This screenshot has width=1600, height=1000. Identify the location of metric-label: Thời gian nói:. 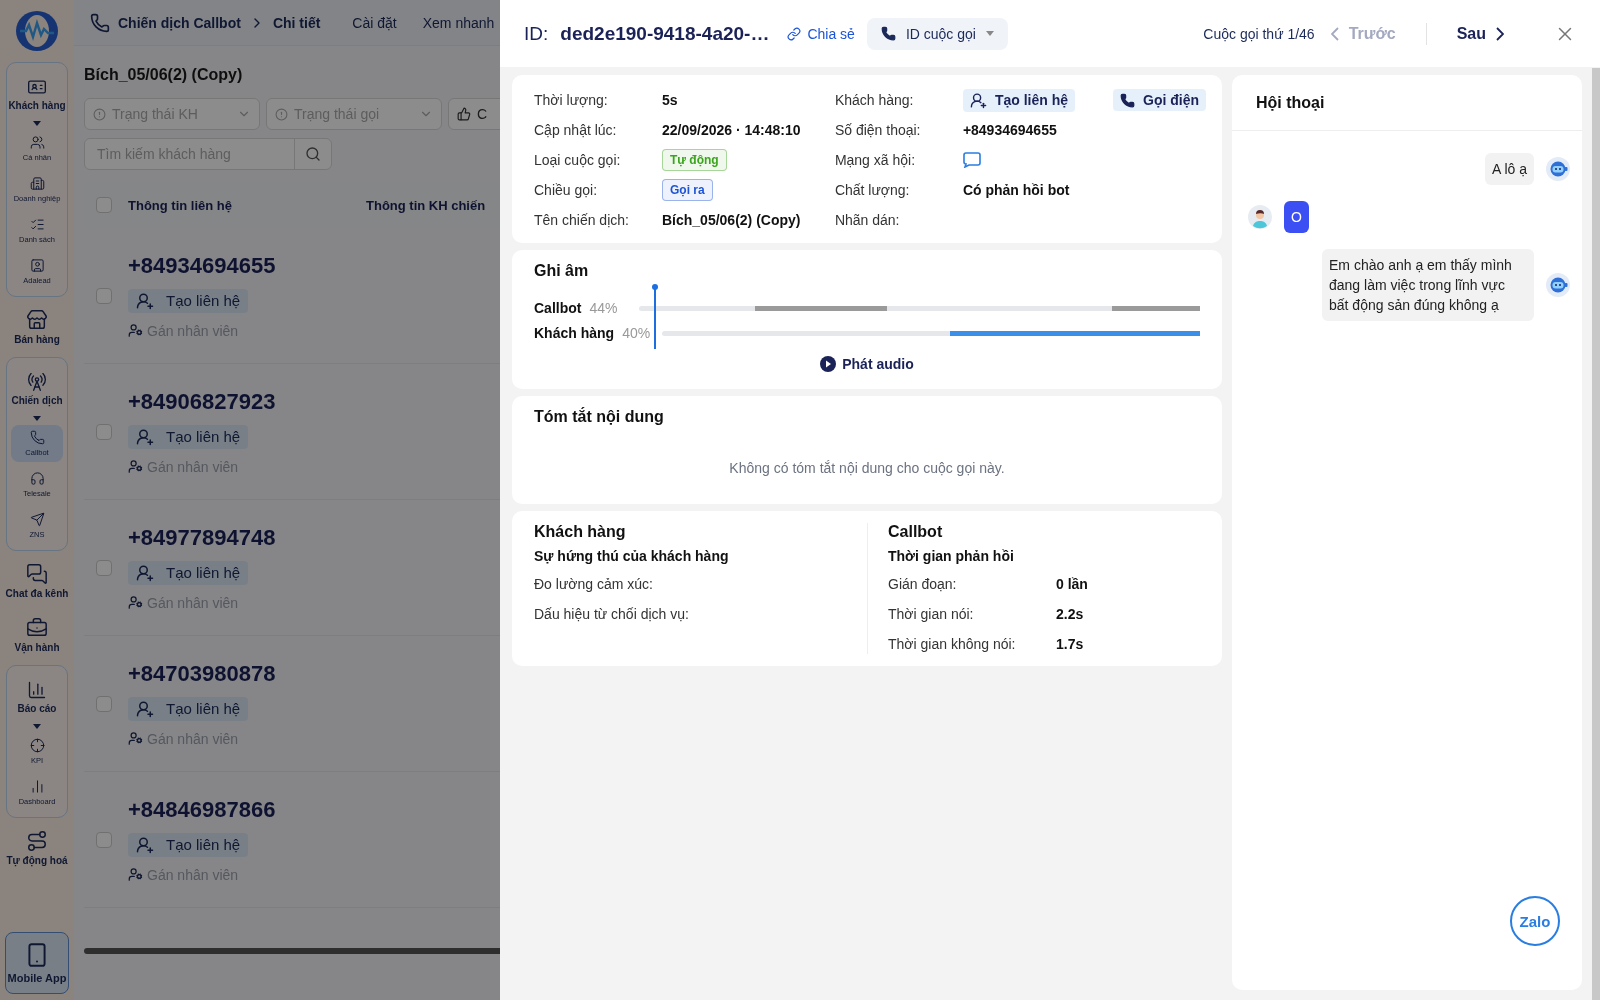
(931, 613).